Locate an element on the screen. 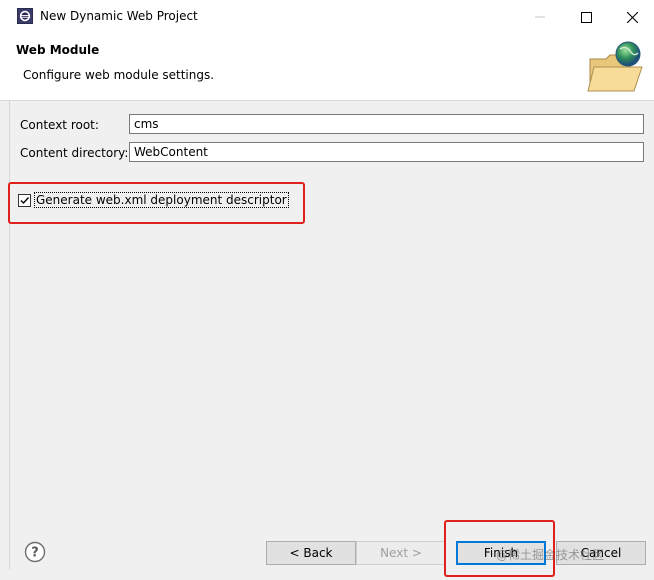  context-root-label: Context root: is located at coordinates (59, 125).